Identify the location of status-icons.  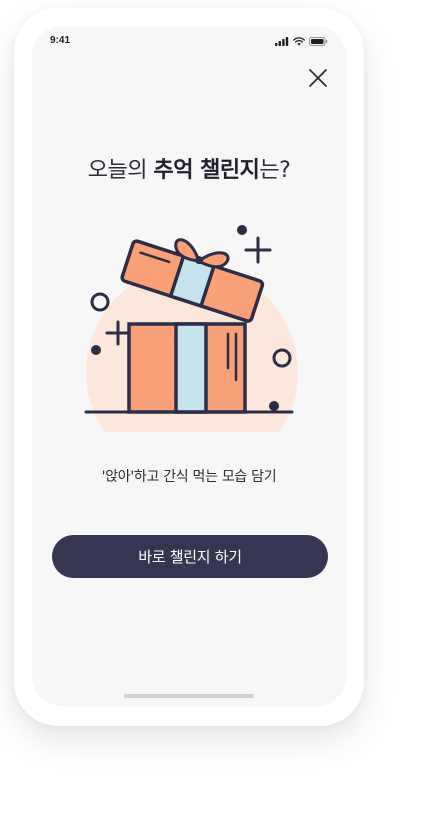
(301, 41).